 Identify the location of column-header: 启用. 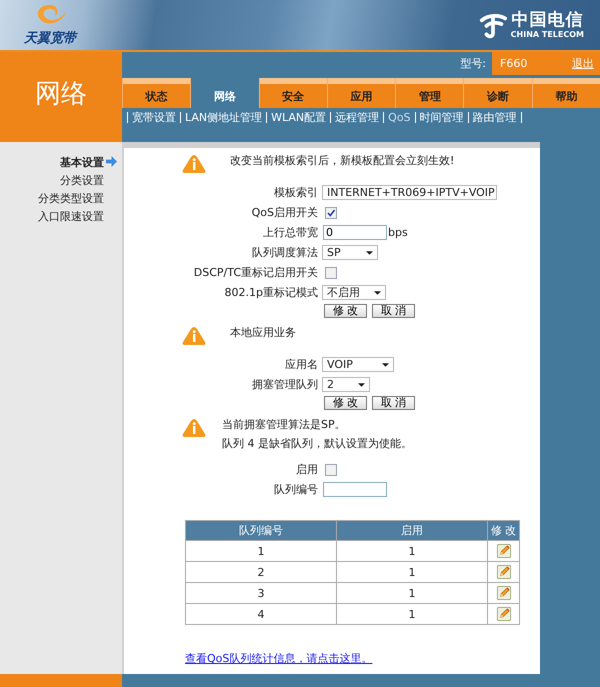
(412, 530).